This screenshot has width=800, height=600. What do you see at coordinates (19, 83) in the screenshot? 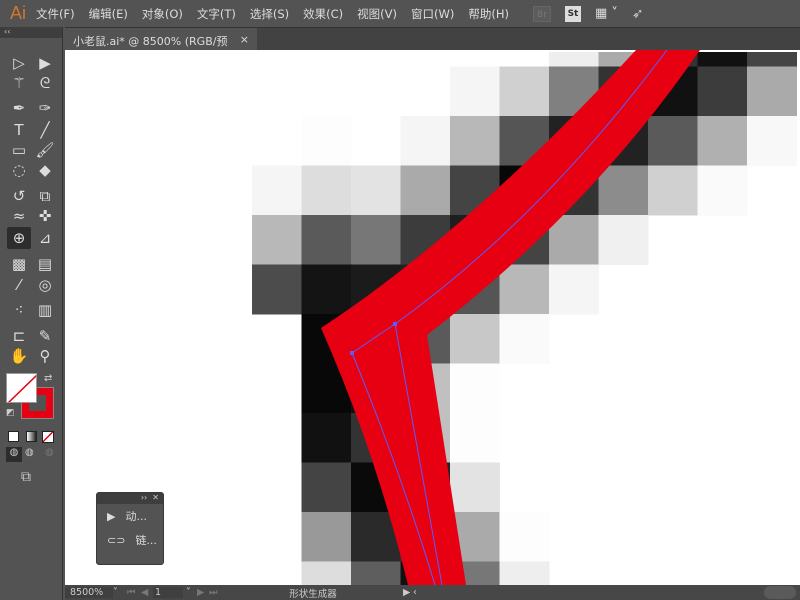
I see `magic-wand-icon: ⚚` at bounding box center [19, 83].